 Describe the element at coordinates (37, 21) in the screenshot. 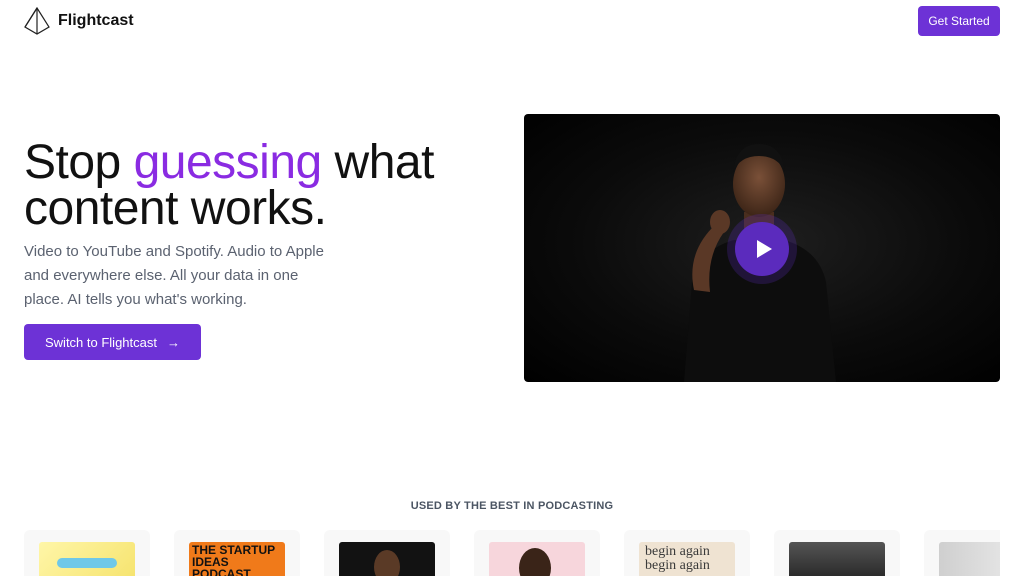

I see `prism-logo-icon` at that location.